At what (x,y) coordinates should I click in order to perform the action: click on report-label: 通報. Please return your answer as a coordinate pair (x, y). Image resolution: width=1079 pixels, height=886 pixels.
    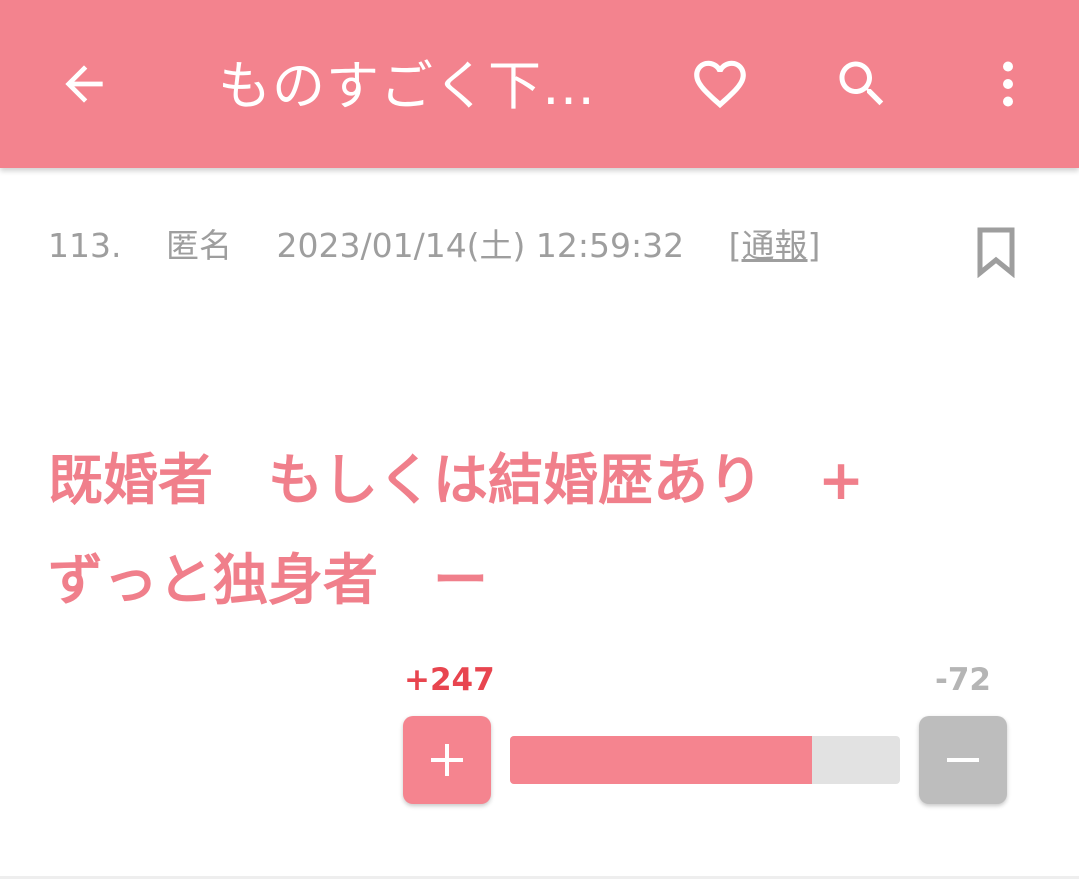
    Looking at the image, I should click on (775, 245).